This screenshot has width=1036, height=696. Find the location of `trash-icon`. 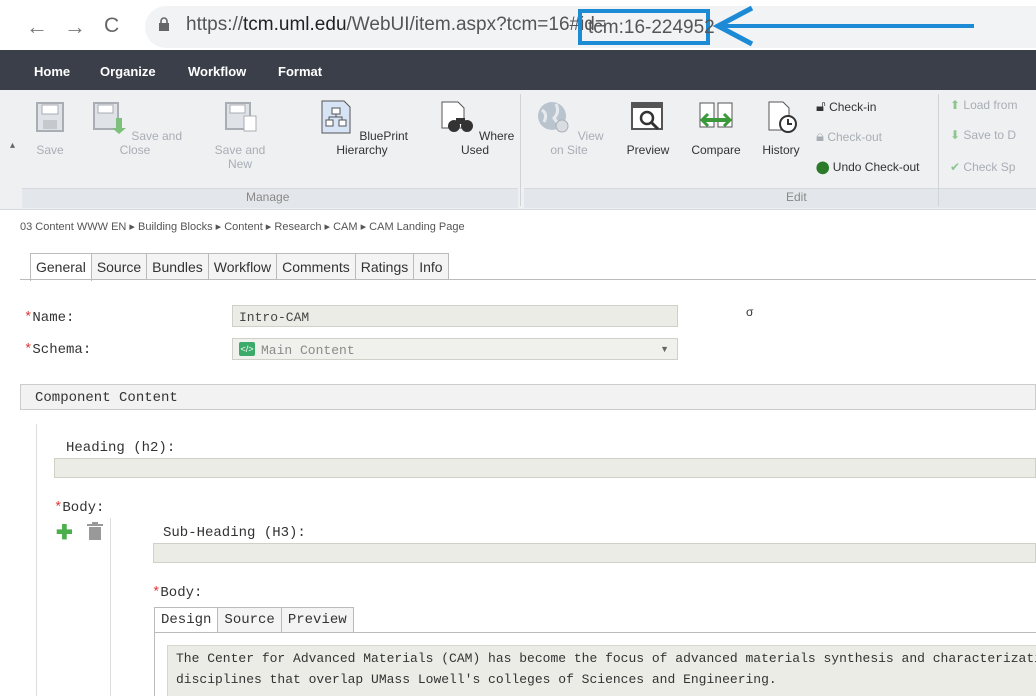

trash-icon is located at coordinates (95, 531).